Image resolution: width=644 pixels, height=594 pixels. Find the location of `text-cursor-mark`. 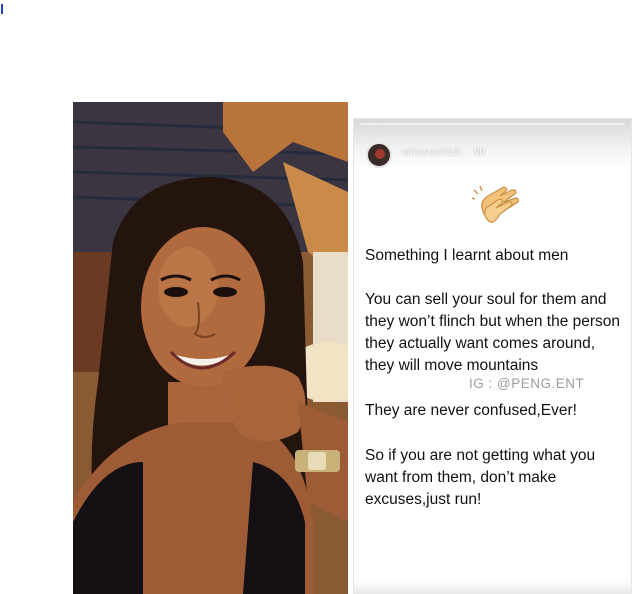

text-cursor-mark is located at coordinates (2, 9).